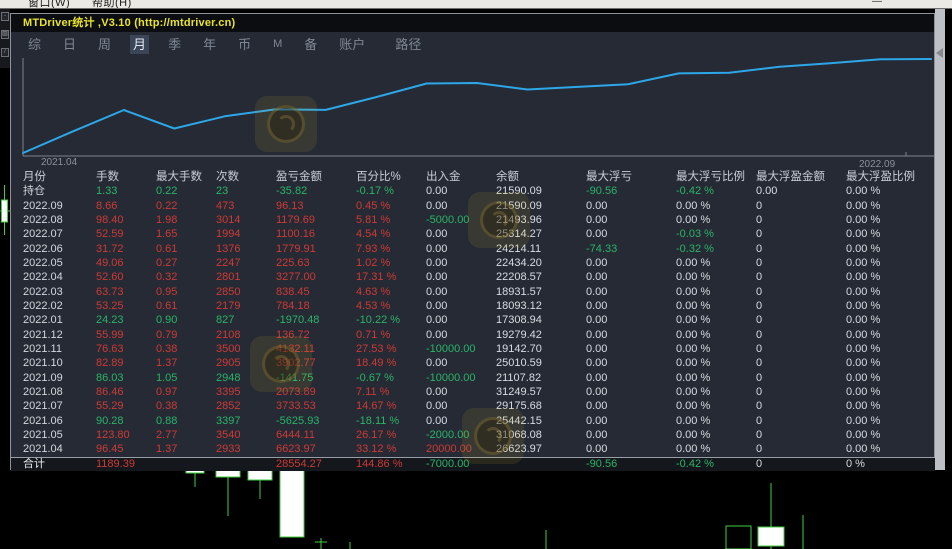 This screenshot has width=952, height=549. Describe the element at coordinates (34, 44) in the screenshot. I see `menu-item-综: 综` at that location.